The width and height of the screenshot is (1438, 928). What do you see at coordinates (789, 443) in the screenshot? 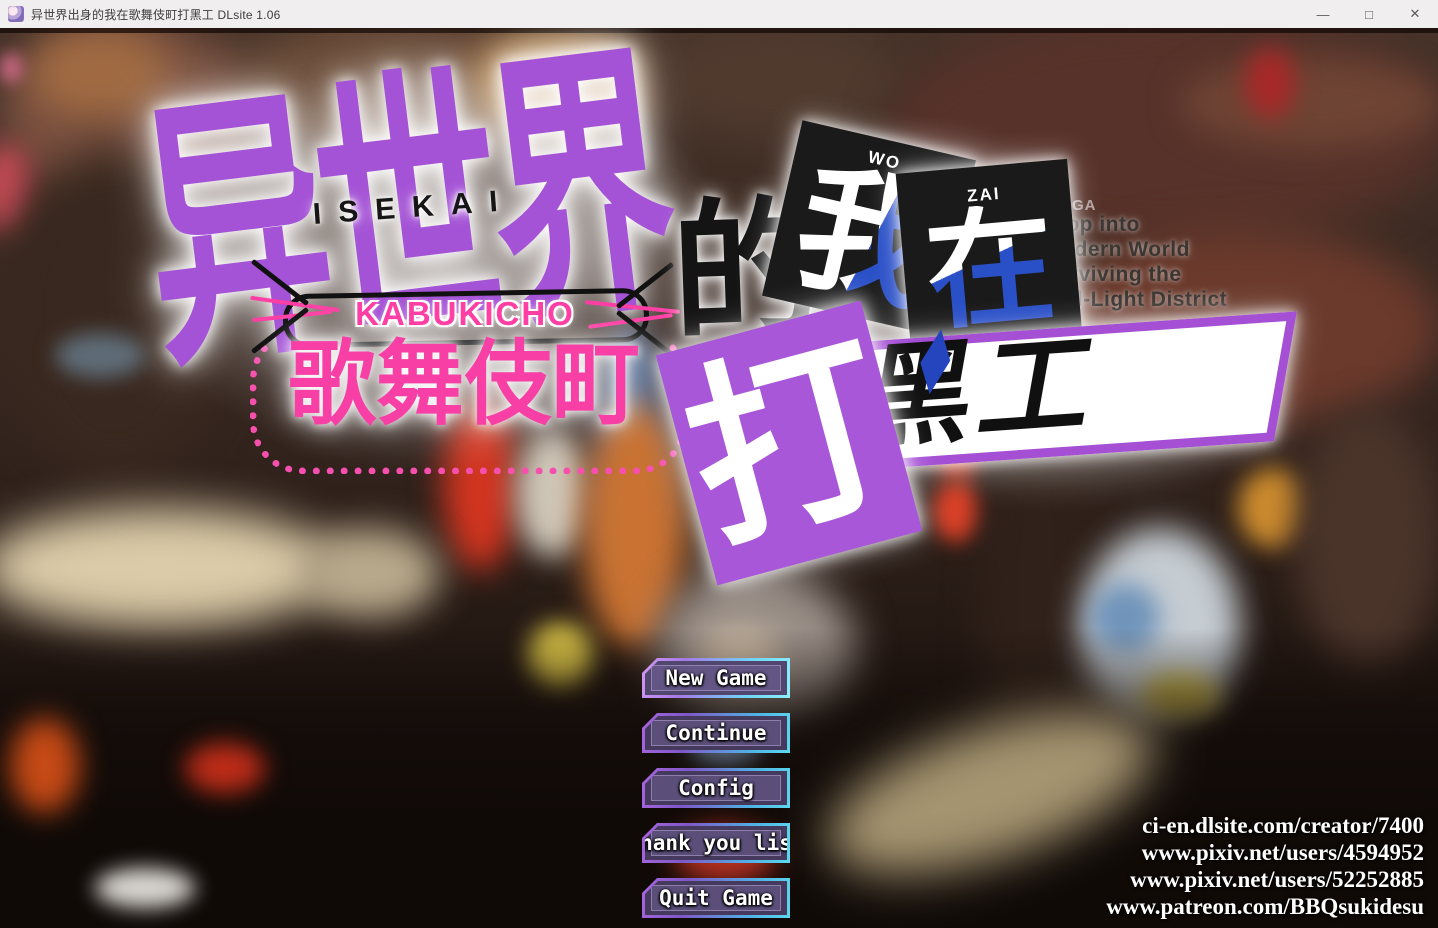
I see `logo-da-char: 打` at bounding box center [789, 443].